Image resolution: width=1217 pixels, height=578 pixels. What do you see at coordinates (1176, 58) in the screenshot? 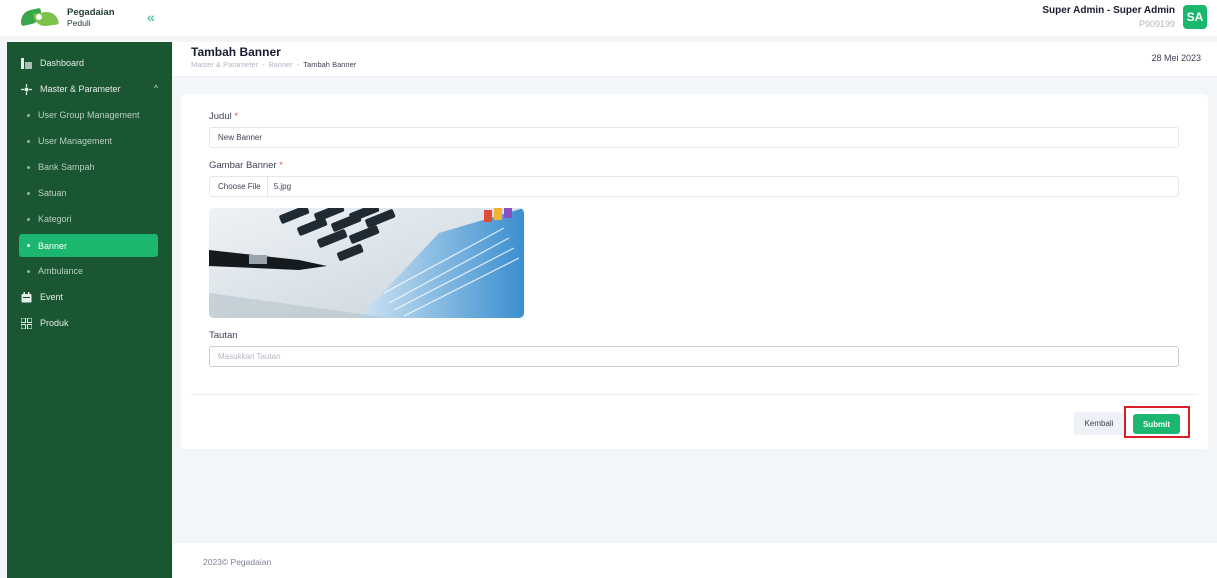
I see `current-date: 28 Mei 2023` at bounding box center [1176, 58].